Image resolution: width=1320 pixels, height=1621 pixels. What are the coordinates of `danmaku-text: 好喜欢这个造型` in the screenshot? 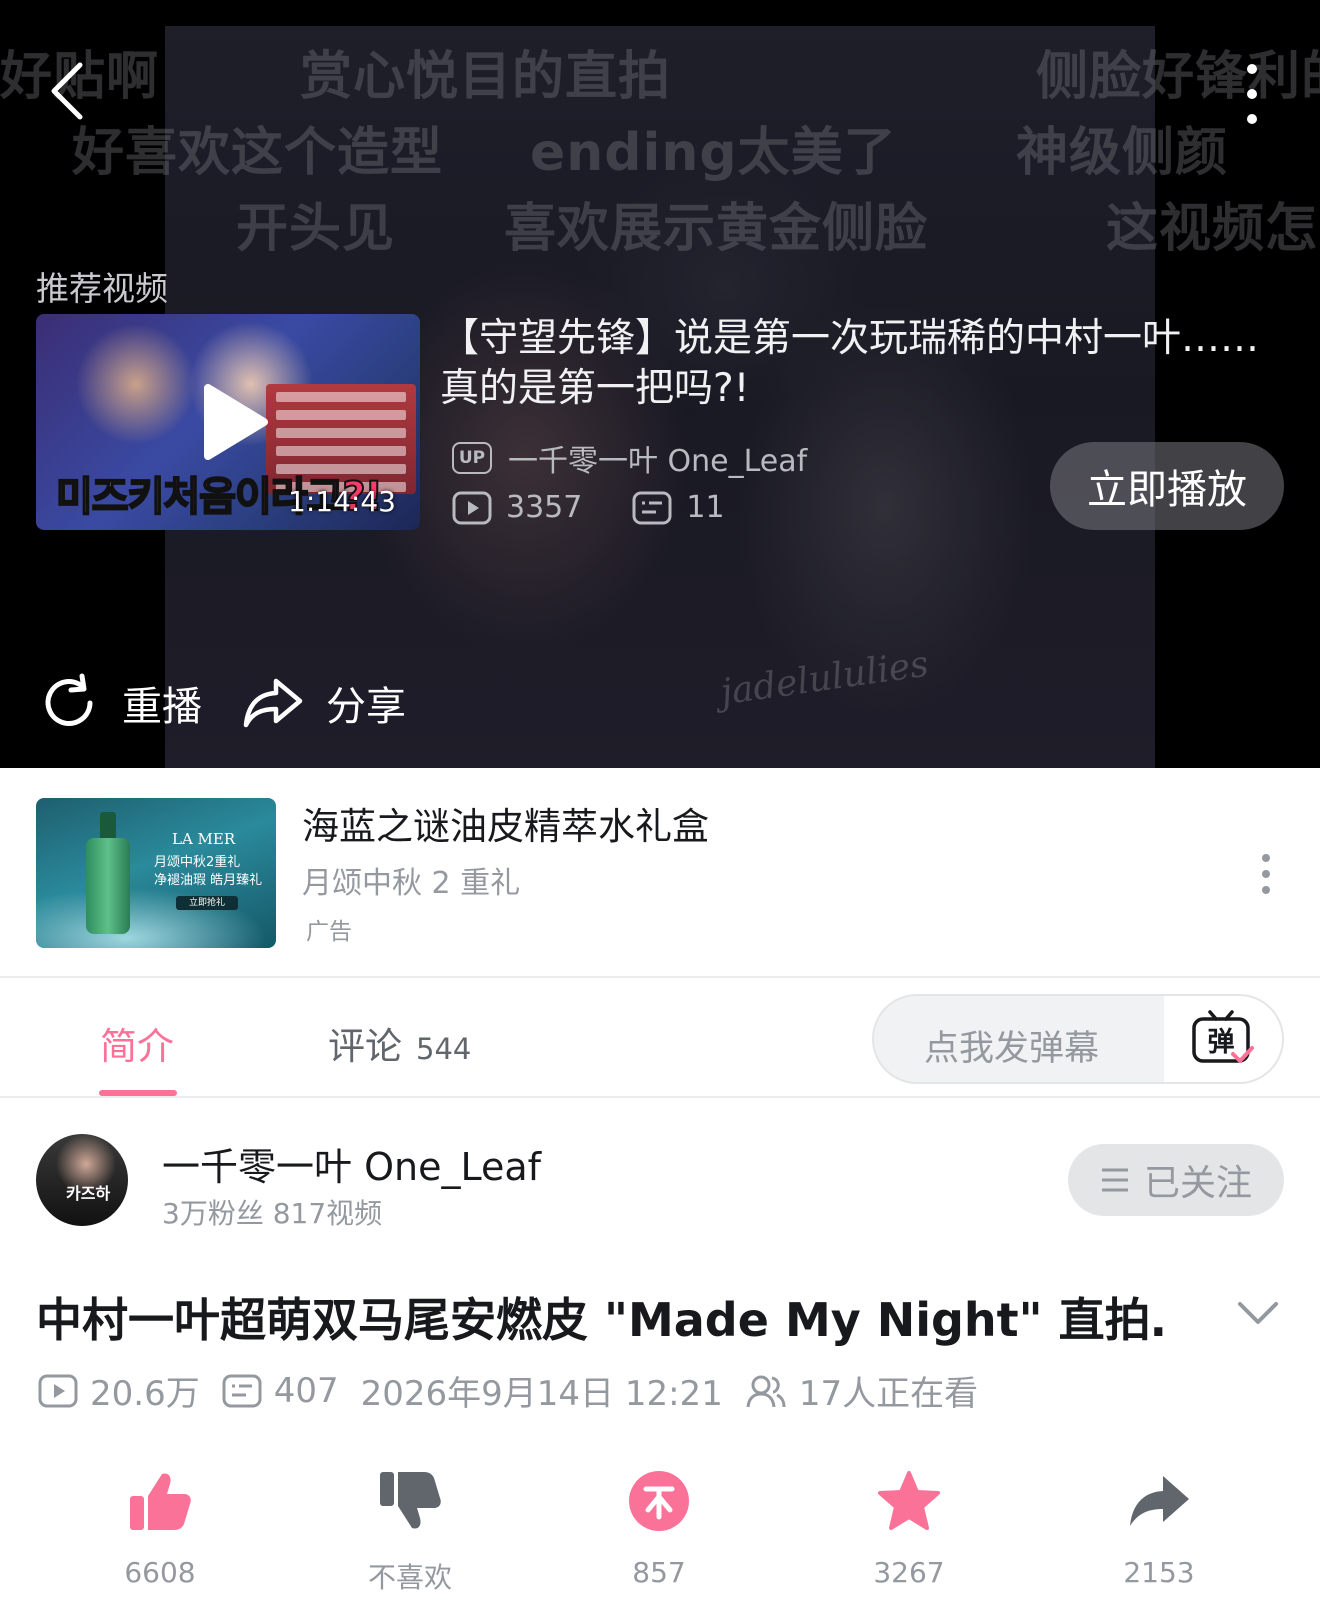 It's located at (258, 153).